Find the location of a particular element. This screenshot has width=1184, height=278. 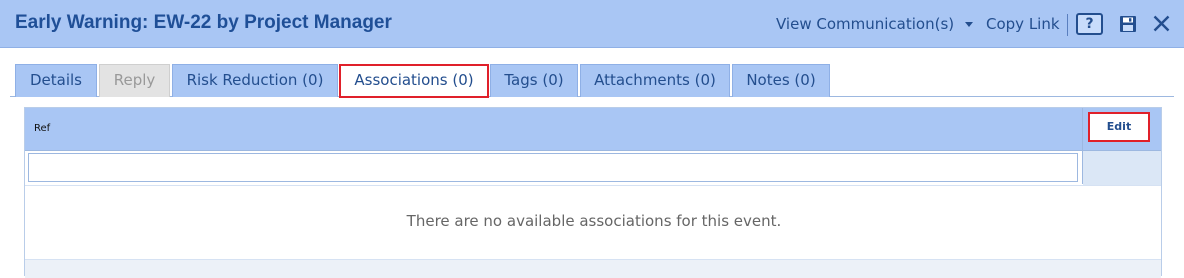

filter-cell-actions is located at coordinates (1122, 168).